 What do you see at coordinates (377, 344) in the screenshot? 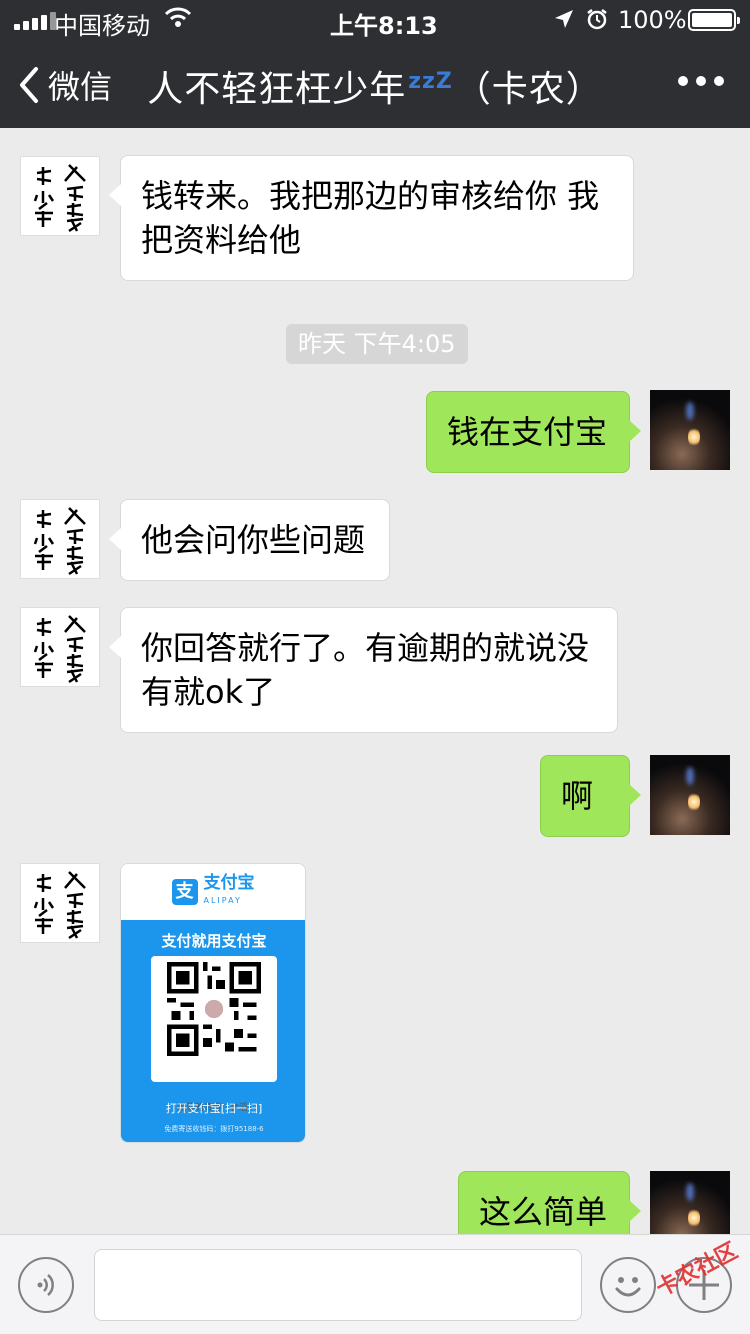
I see `timestamp: 昨天 下午4:05` at bounding box center [377, 344].